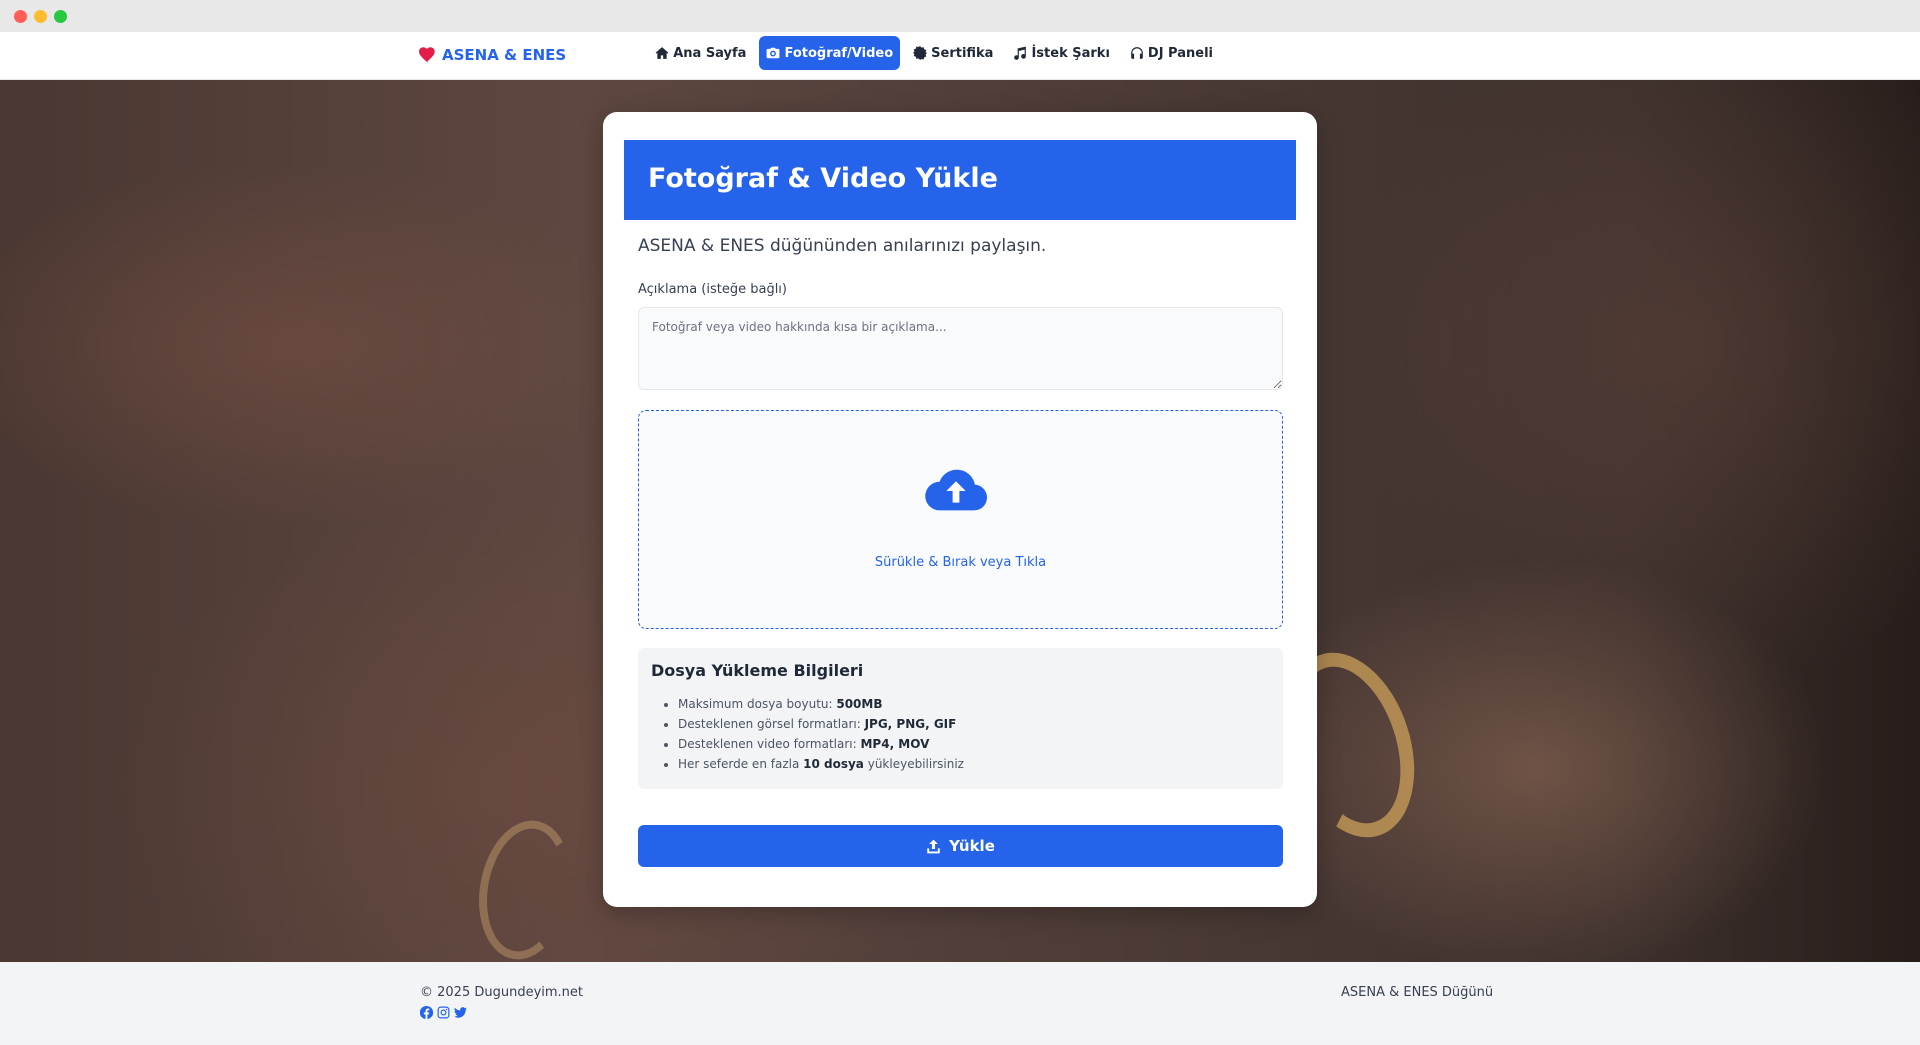 The width and height of the screenshot is (1920, 1045). Describe the element at coordinates (460, 1012) in the screenshot. I see `twitter-icon` at that location.